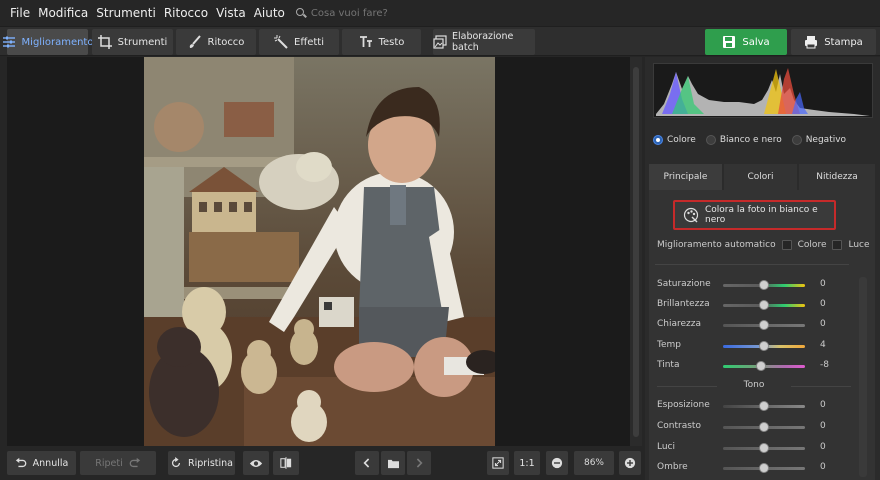 Image resolution: width=880 pixels, height=480 pixels. I want to click on save-label: Salva, so click(756, 42).